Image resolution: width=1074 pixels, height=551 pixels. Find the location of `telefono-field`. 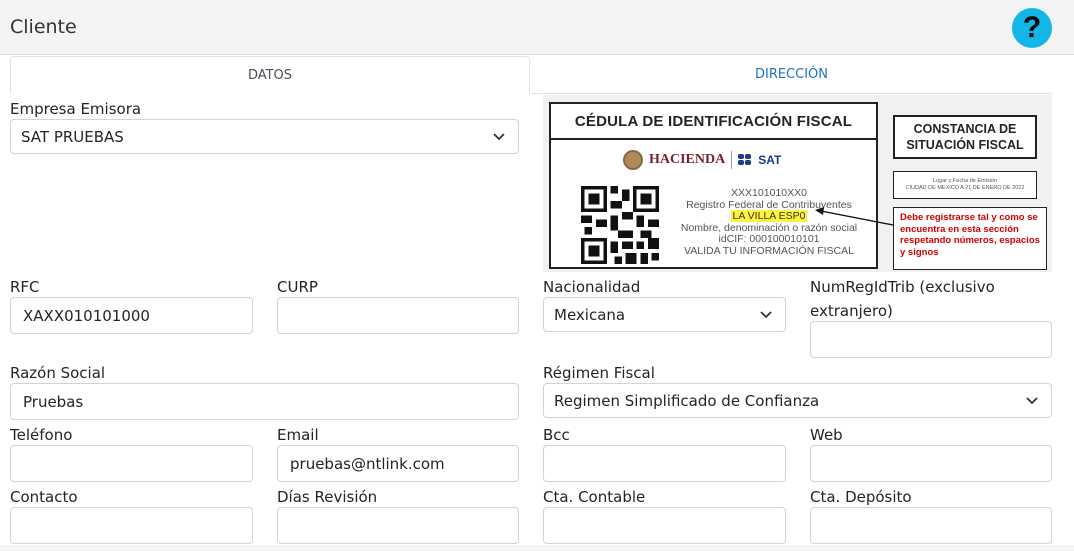

telefono-field is located at coordinates (131, 463).